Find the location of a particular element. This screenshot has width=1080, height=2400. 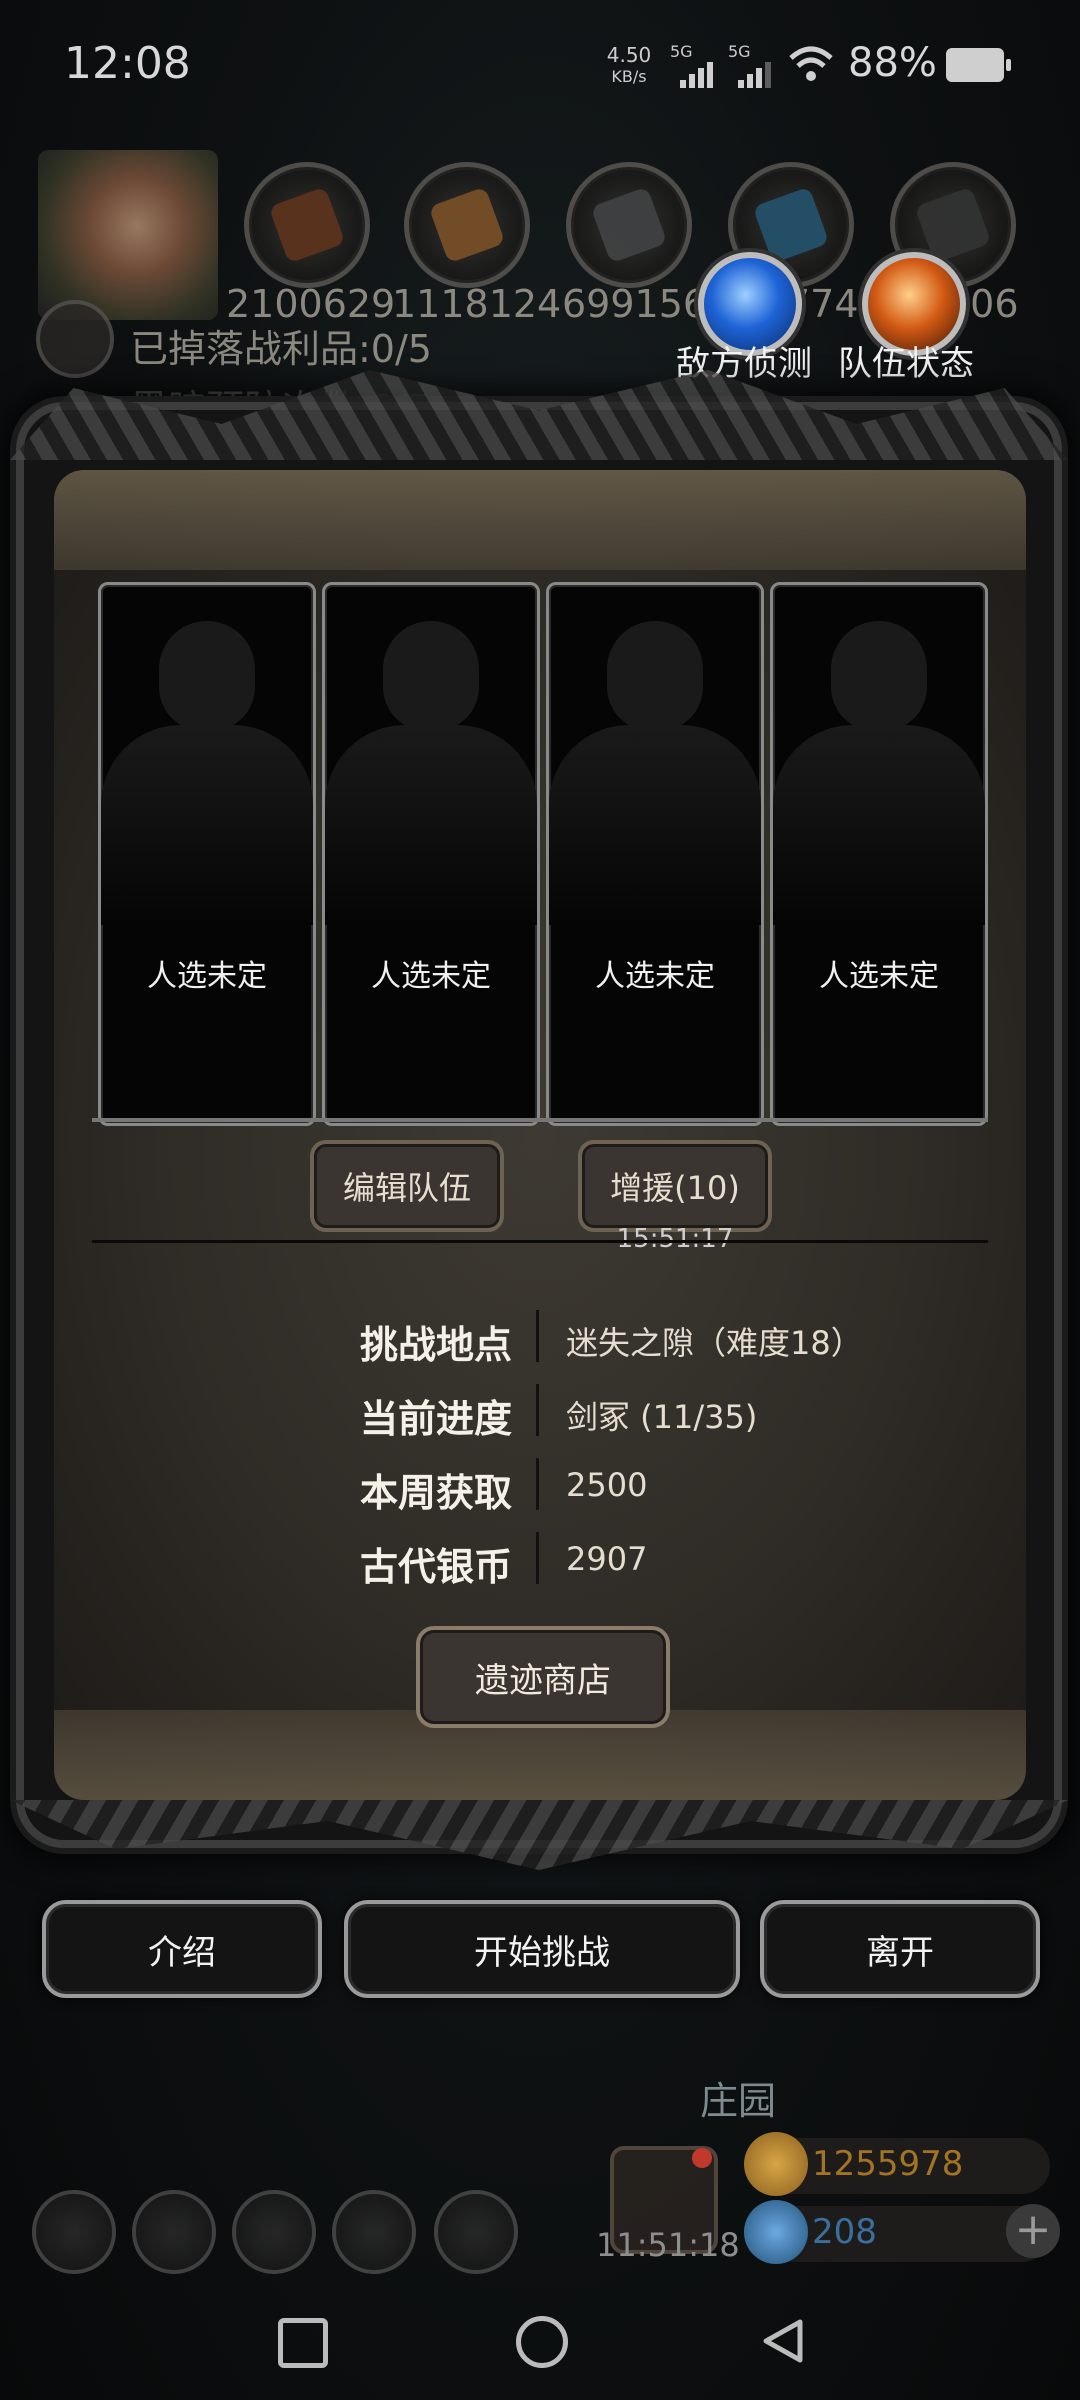

battery-percent: 88% is located at coordinates (892, 63).